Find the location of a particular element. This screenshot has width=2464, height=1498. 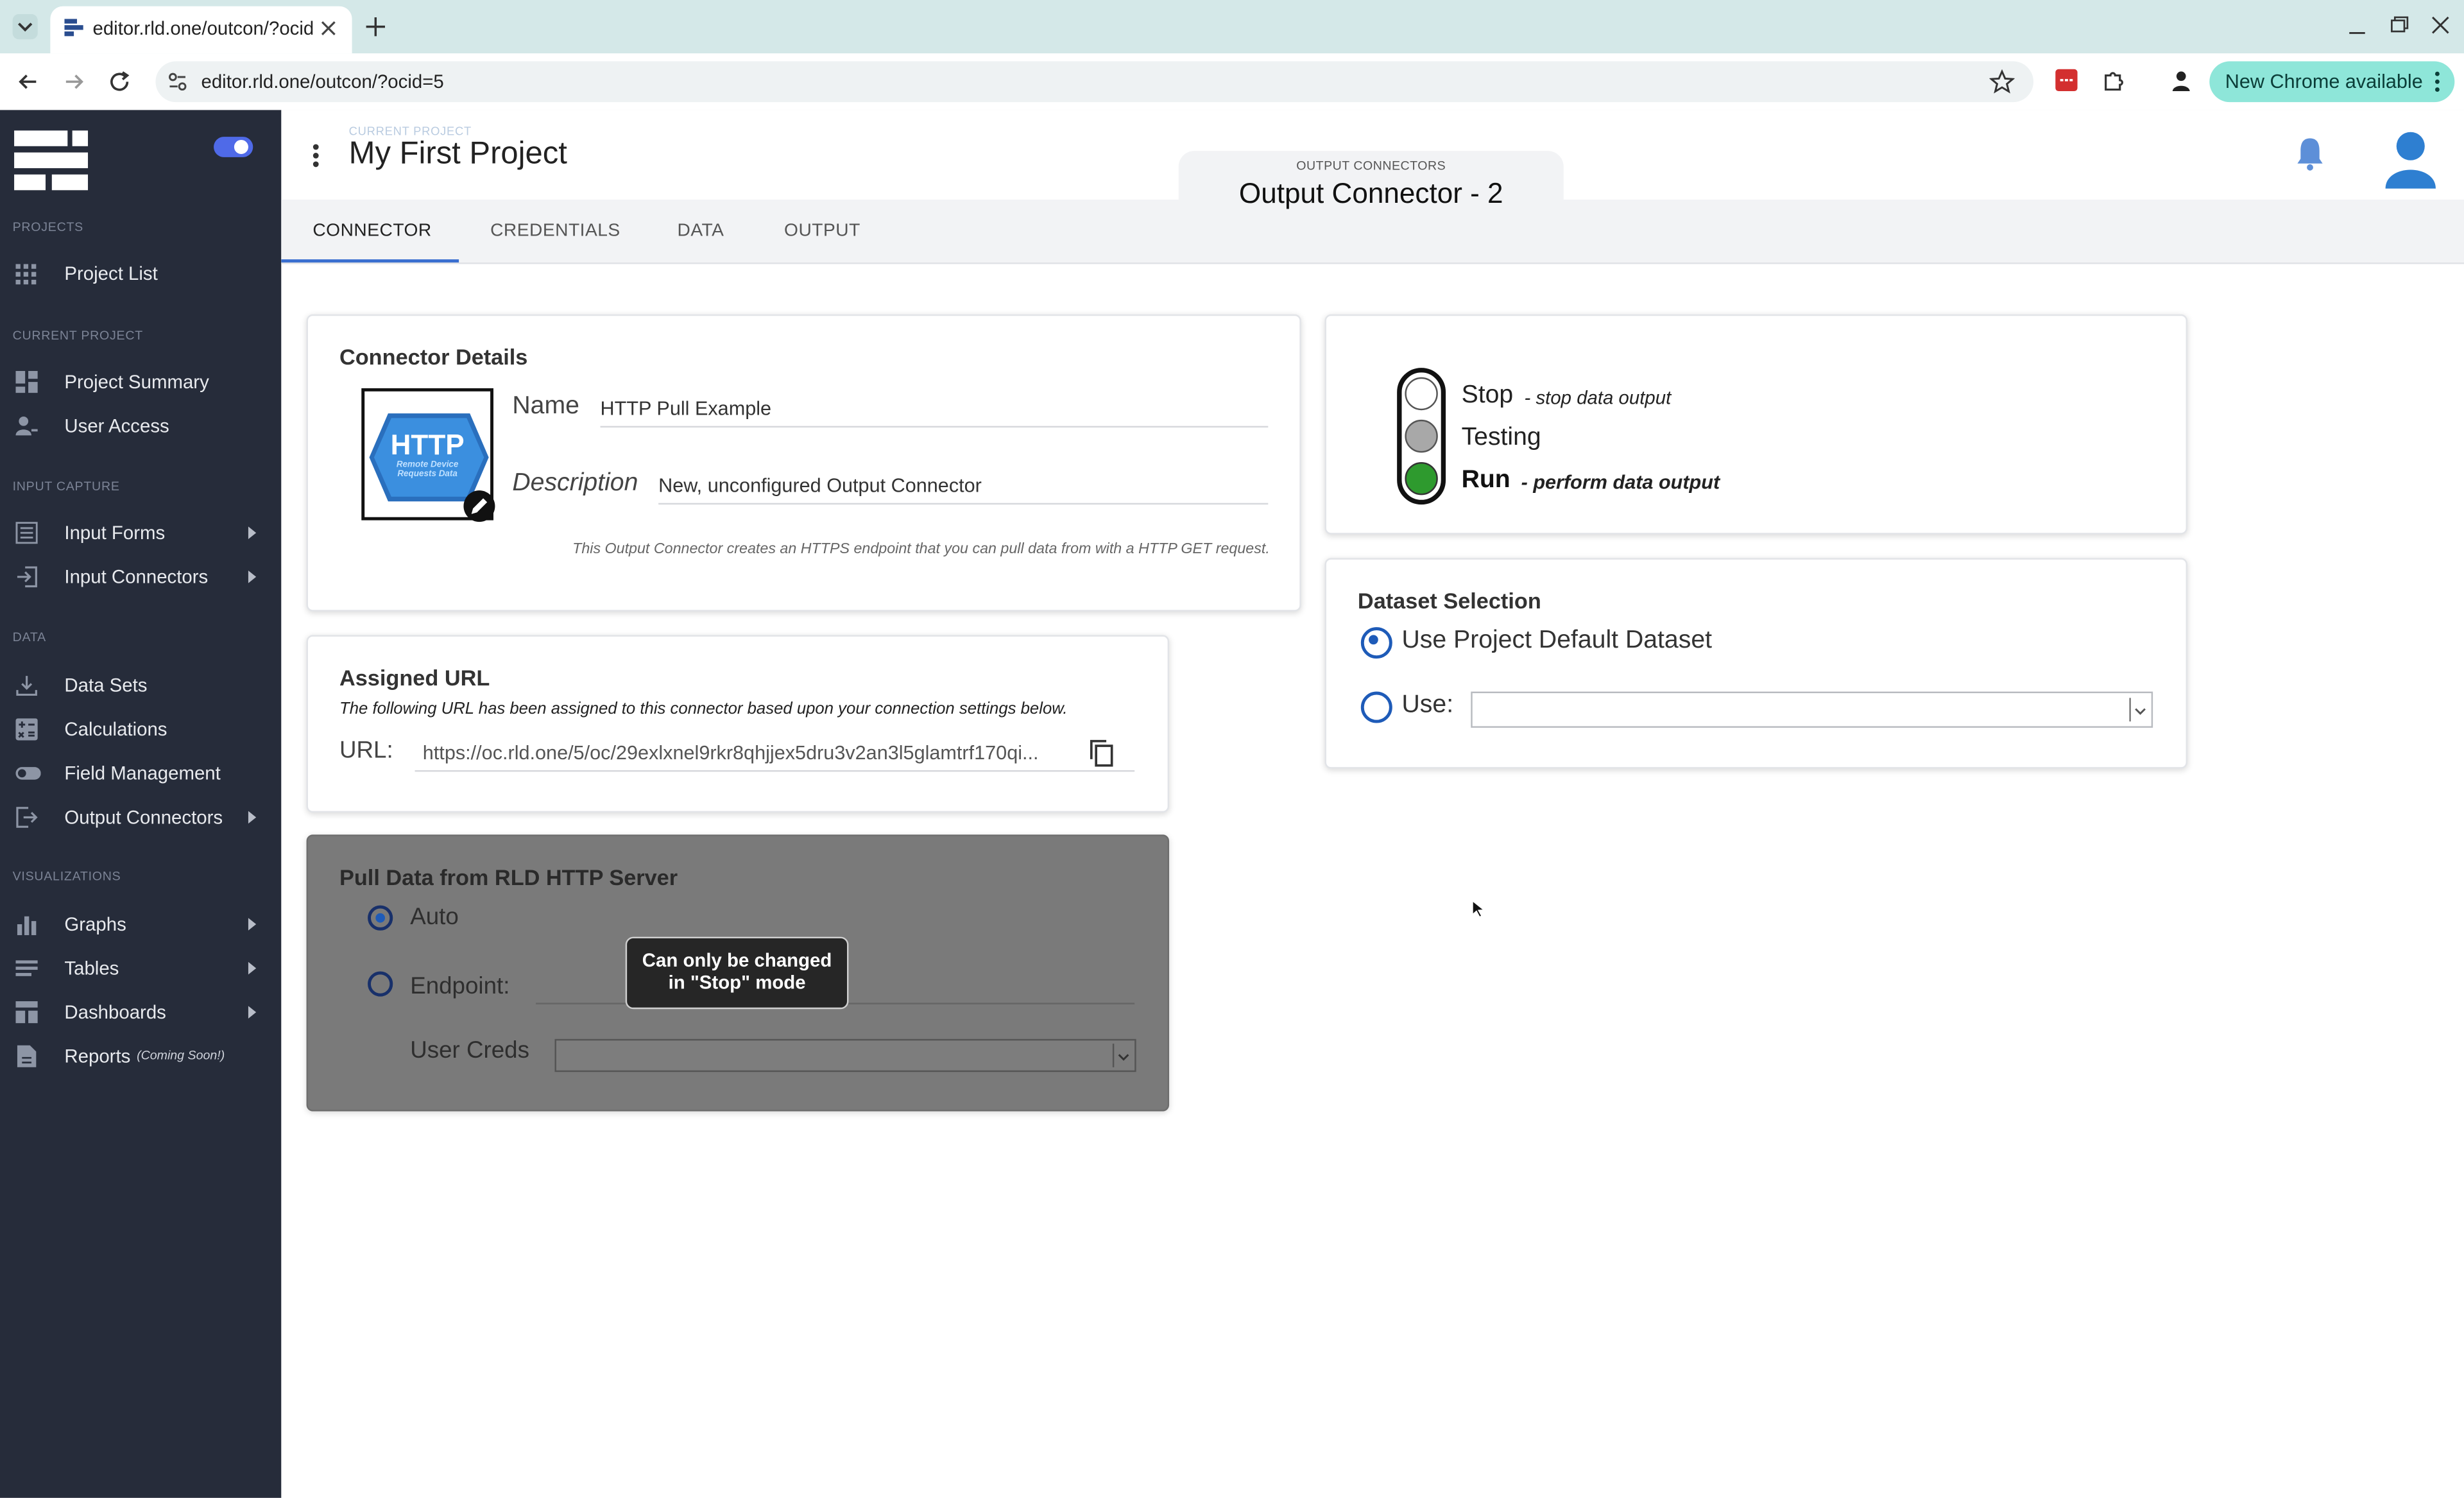

extension-red-icon is located at coordinates (2066, 80).